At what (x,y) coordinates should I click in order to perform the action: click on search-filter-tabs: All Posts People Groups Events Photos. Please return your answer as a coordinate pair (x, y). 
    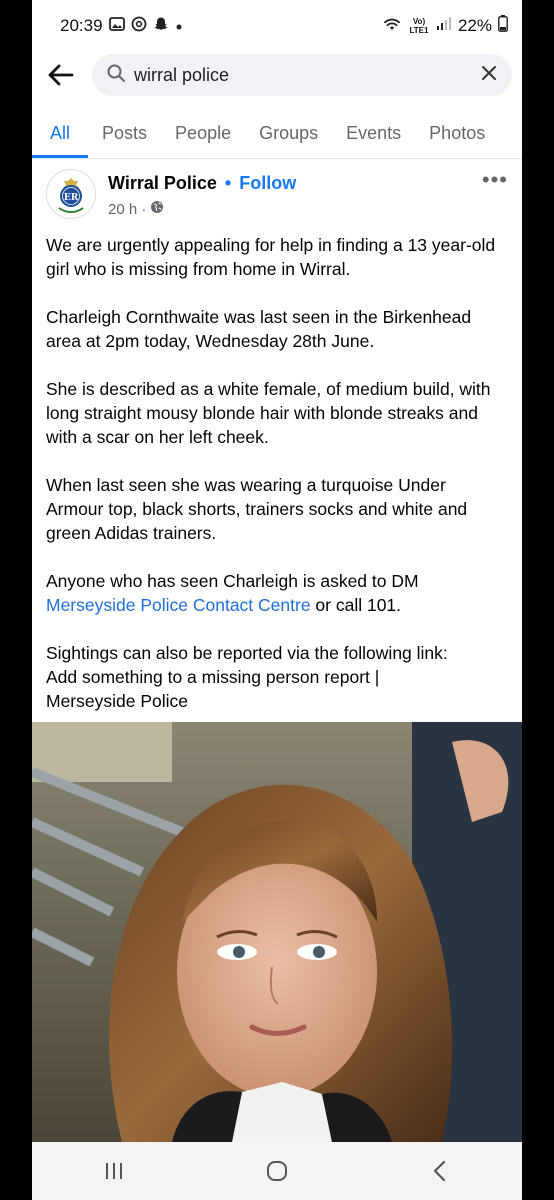
    Looking at the image, I should click on (277, 134).